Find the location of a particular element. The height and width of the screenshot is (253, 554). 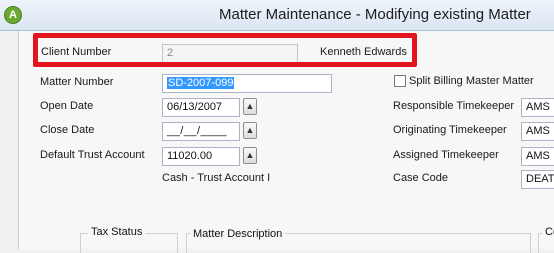

matter-number-value: SD-2007-099 is located at coordinates (201, 83).